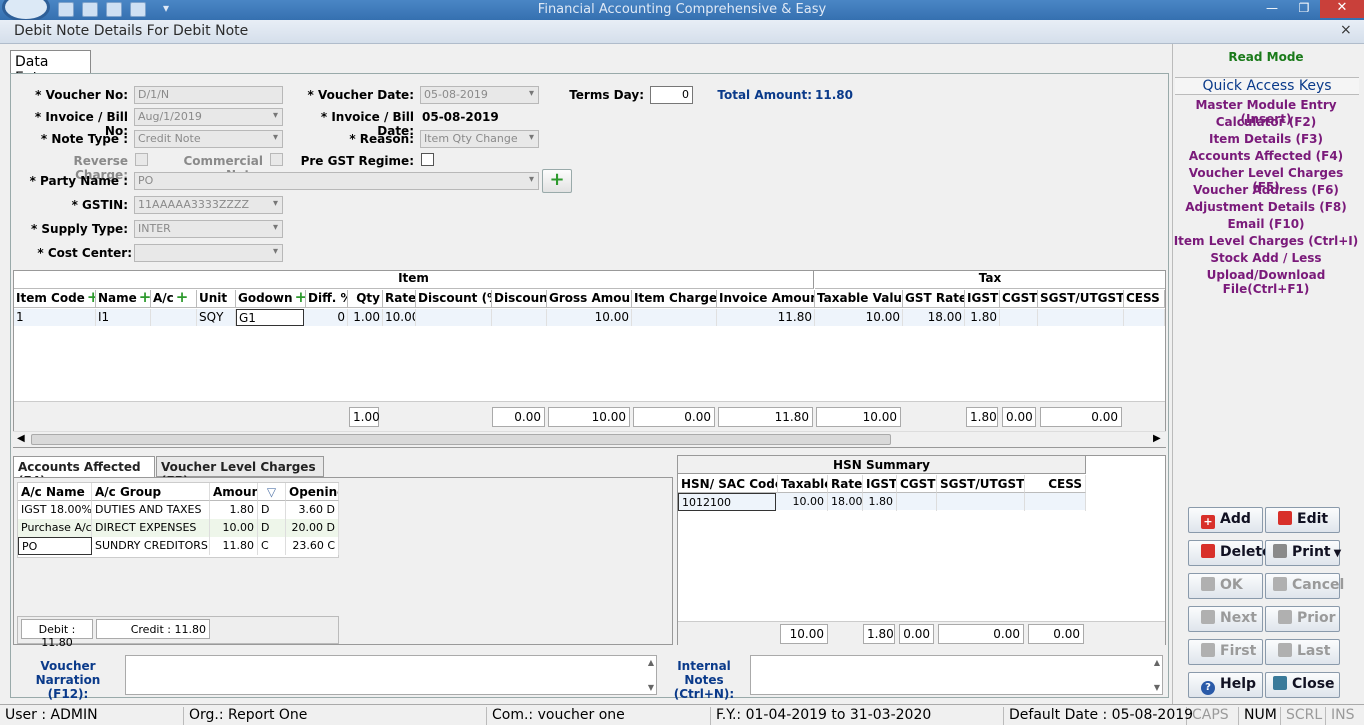 Image resolution: width=1364 pixels, height=725 pixels. I want to click on hsn-col-cgst: CGST, so click(917, 484).